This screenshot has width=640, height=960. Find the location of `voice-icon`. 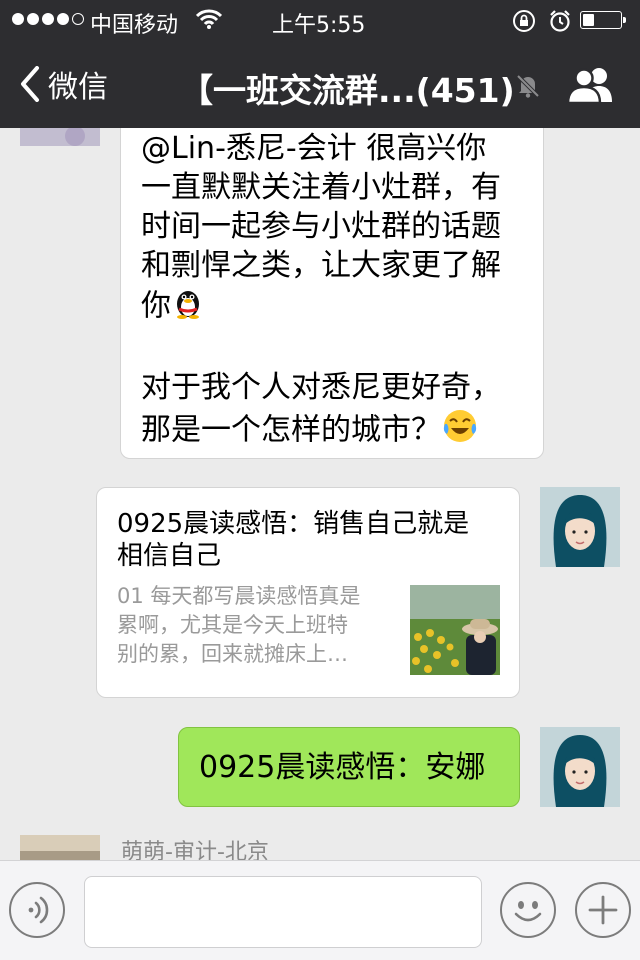

voice-icon is located at coordinates (38, 910).